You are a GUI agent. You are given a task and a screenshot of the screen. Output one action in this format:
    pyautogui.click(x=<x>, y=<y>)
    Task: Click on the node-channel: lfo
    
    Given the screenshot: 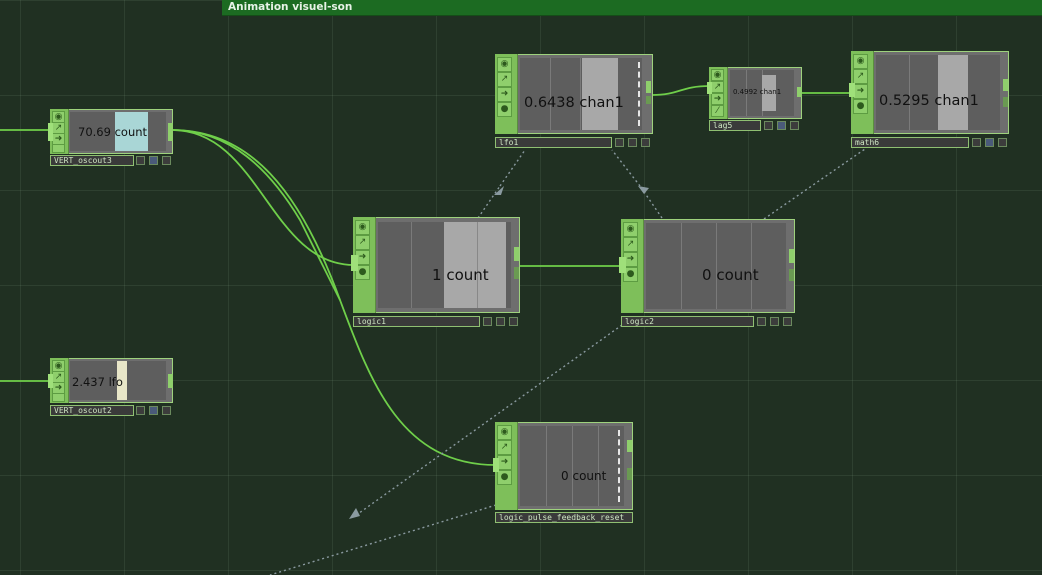 What is the action you would take?
    pyautogui.click(x=115, y=382)
    